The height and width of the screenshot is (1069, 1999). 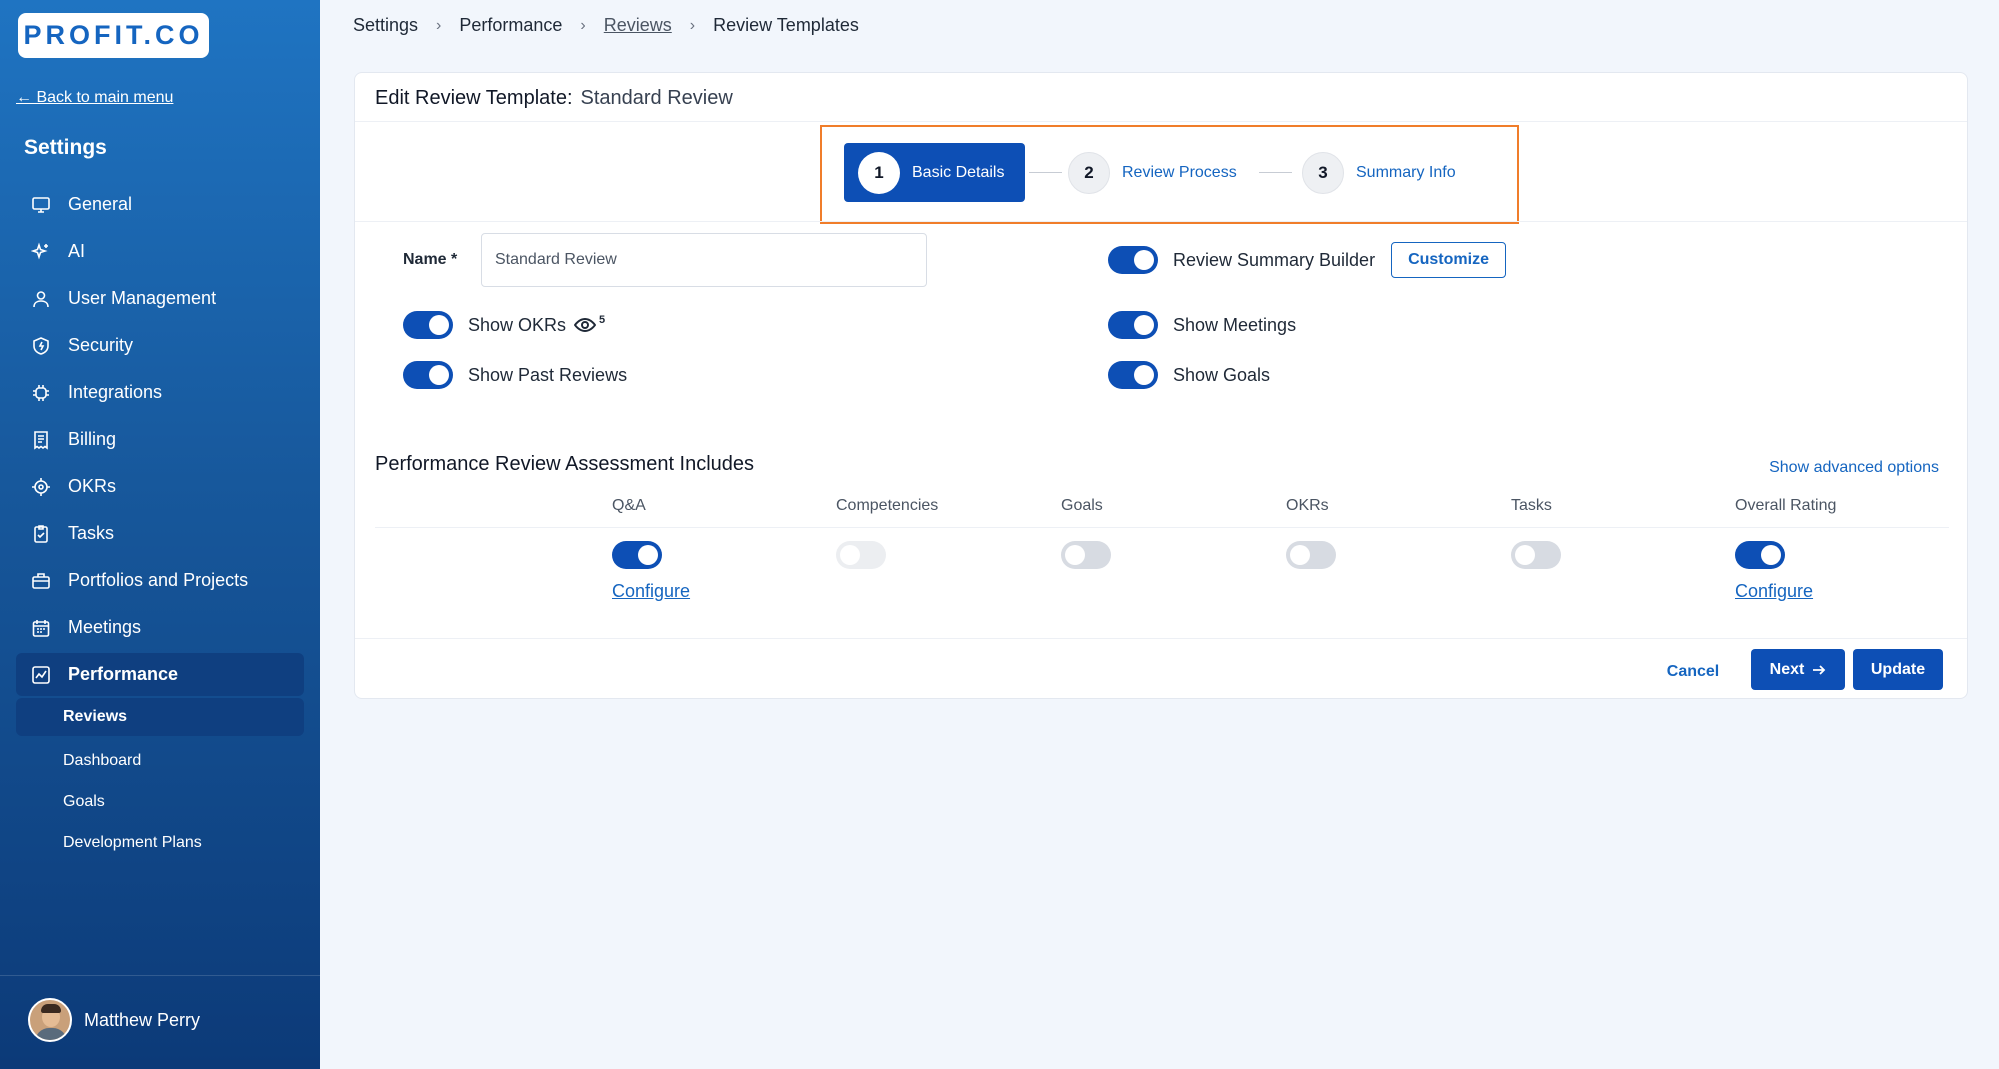 What do you see at coordinates (1133, 260) in the screenshot?
I see `review-summary-builder-toggle` at bounding box center [1133, 260].